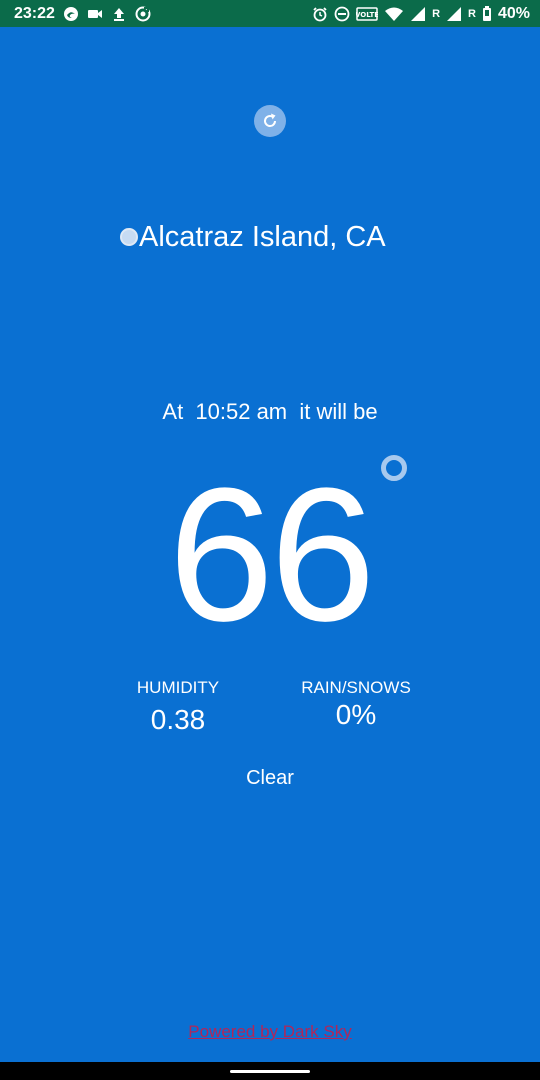 This screenshot has width=540, height=1080. I want to click on location-pin-icon, so click(129, 237).